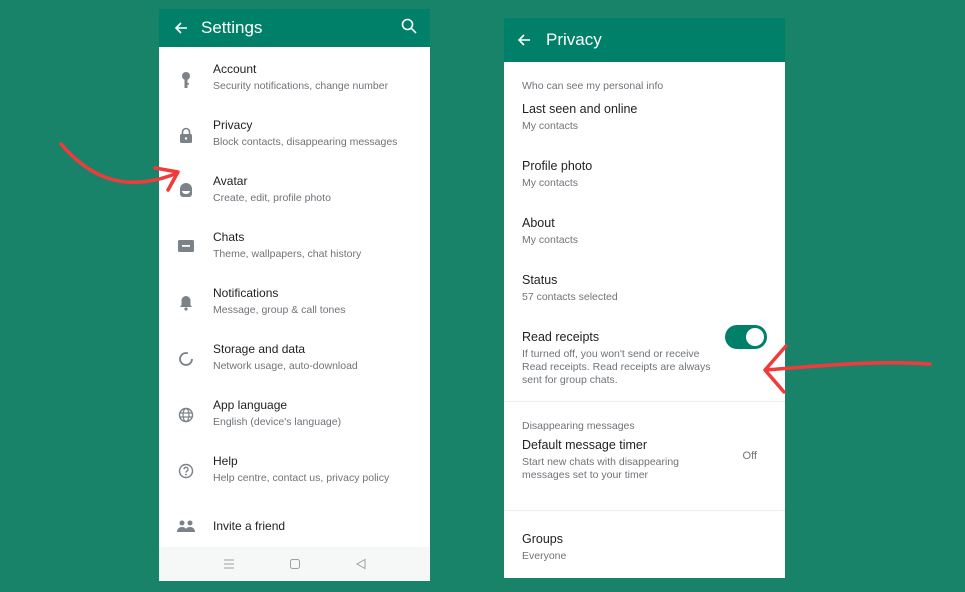 The width and height of the screenshot is (965, 592). I want to click on item-desc: Create, edit, profile photo, so click(272, 198).